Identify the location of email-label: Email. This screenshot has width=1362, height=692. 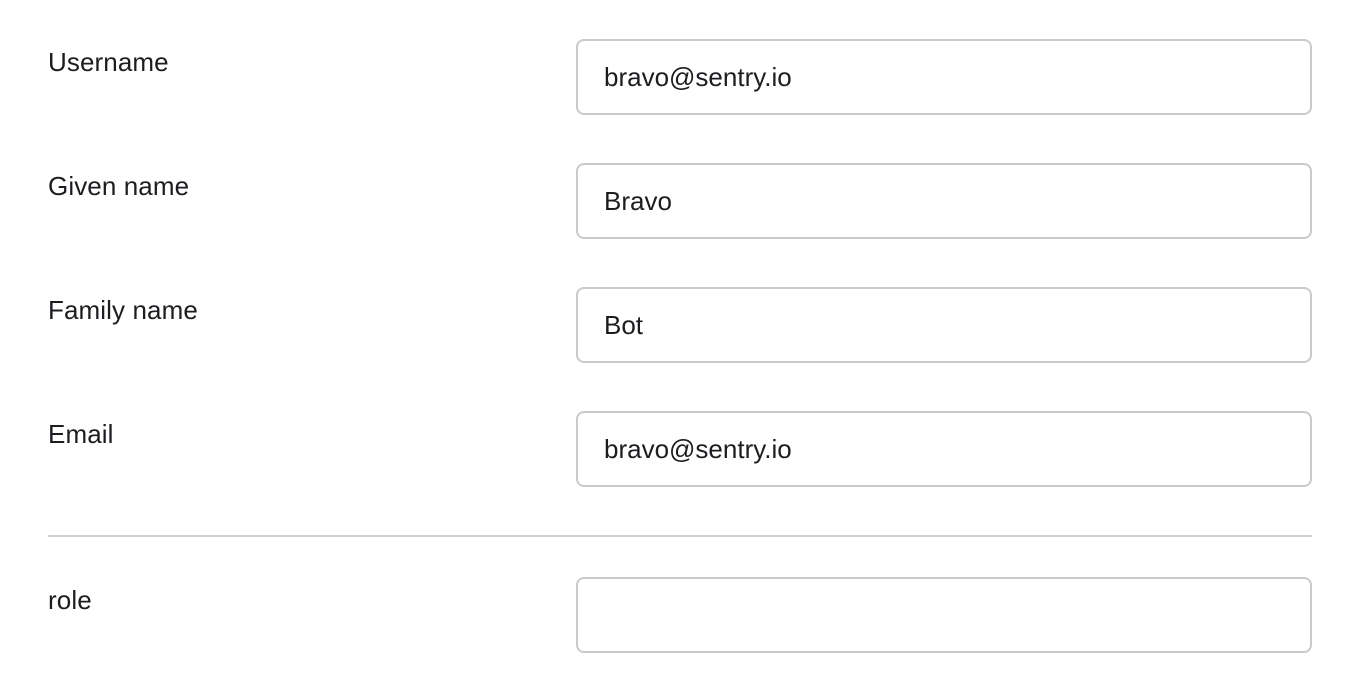
(81, 434).